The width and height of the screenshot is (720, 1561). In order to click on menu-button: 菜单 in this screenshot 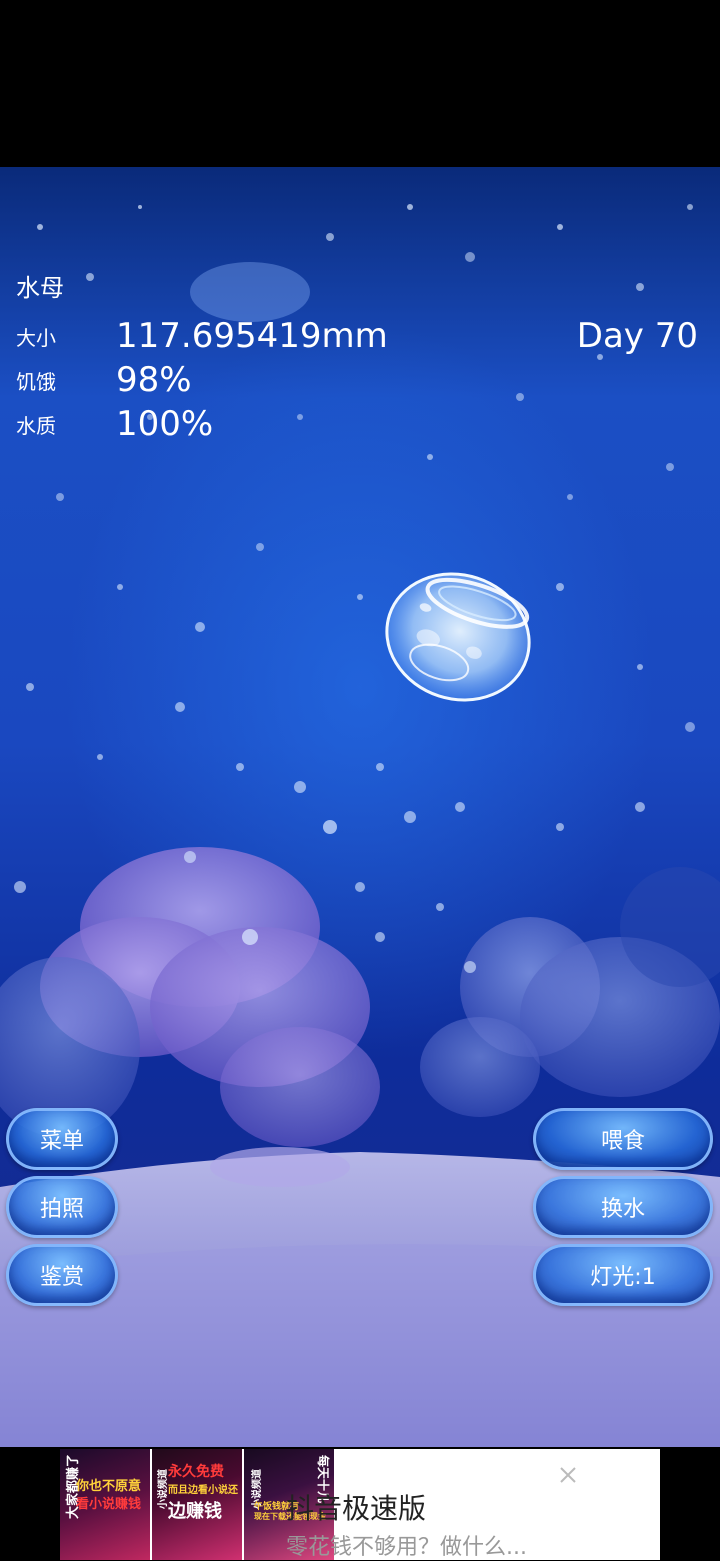, I will do `click(62, 1139)`.